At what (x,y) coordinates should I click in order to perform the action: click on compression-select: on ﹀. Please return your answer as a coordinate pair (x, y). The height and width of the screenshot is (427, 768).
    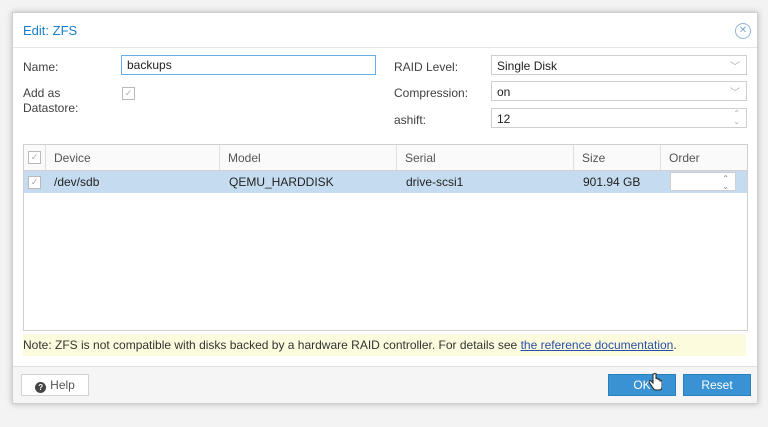
    Looking at the image, I should click on (619, 91).